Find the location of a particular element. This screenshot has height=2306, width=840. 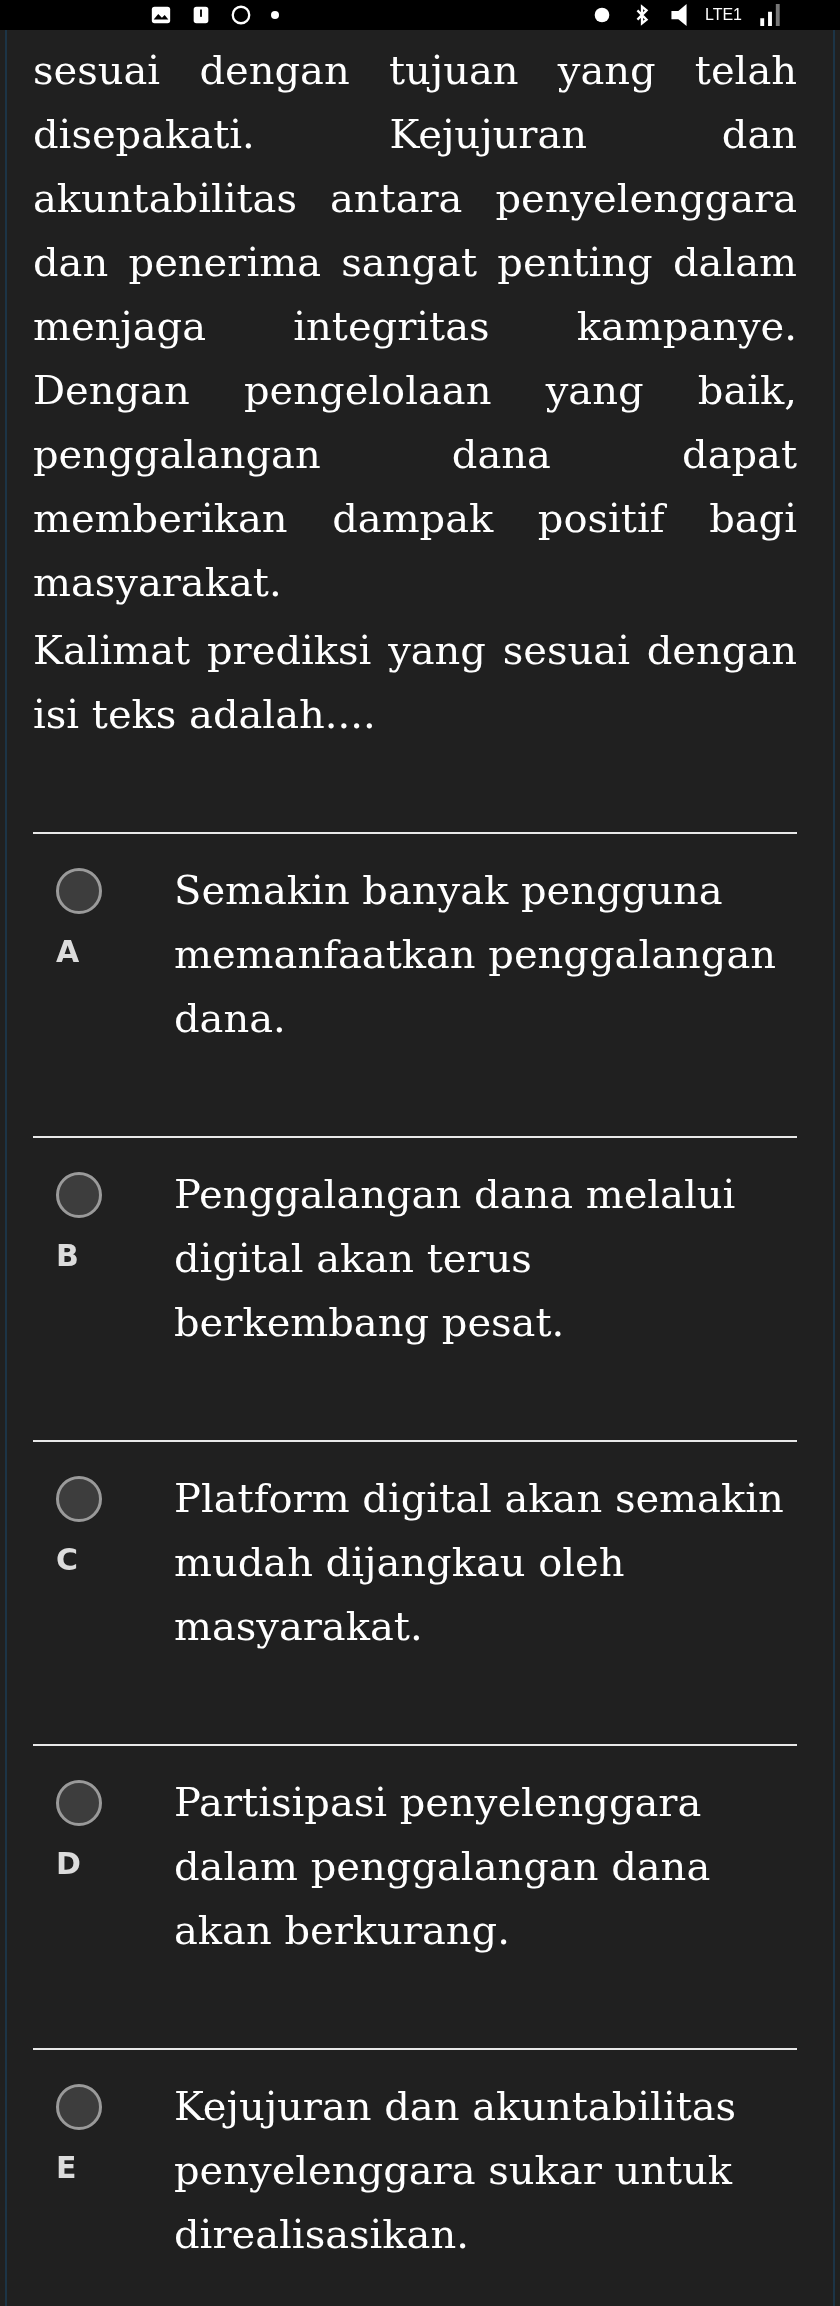

mute-icon is located at coordinates (678, 15).